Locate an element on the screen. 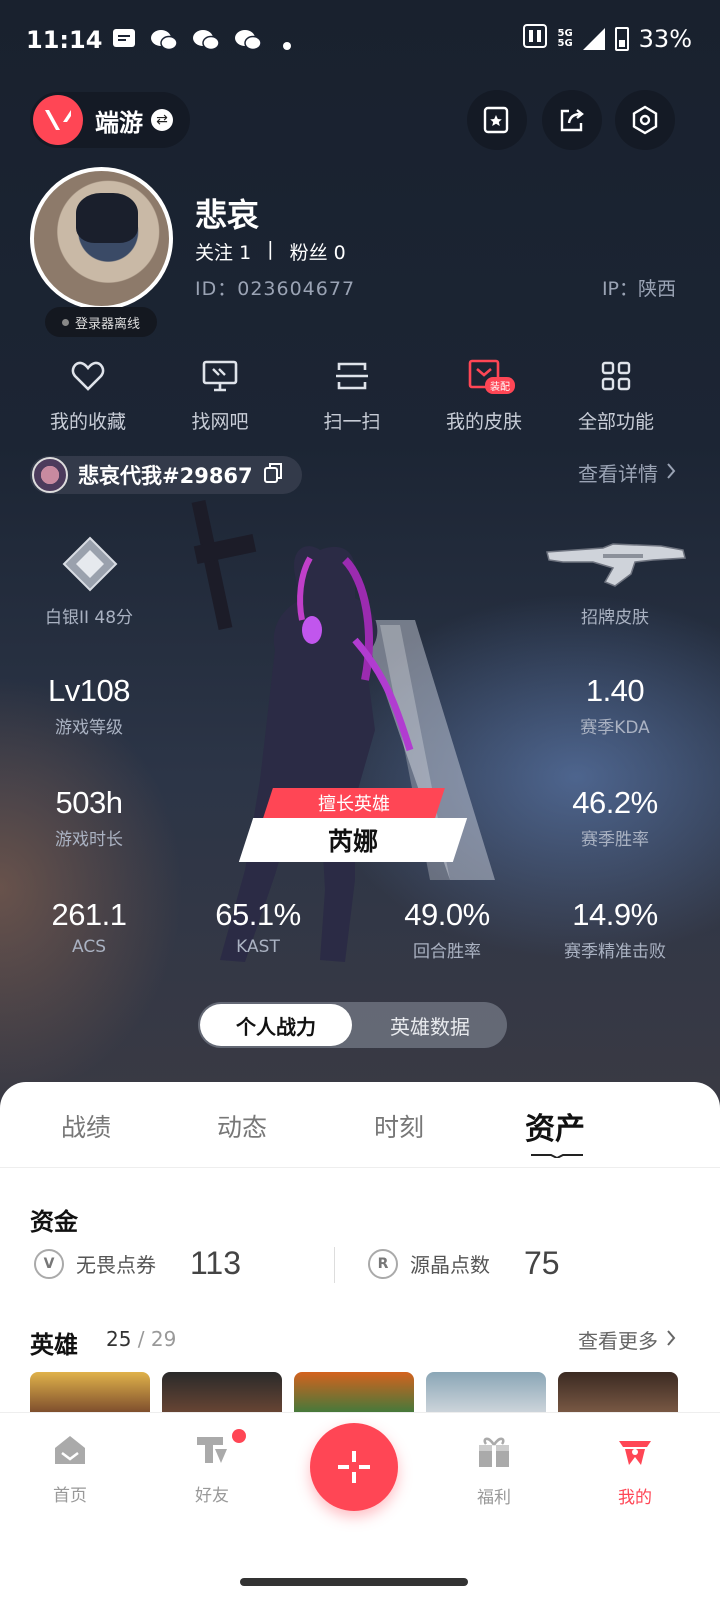 The image size is (720, 1600). equip-tag: 装配 is located at coordinates (500, 385).